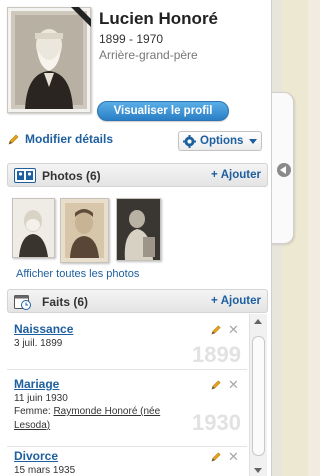  Describe the element at coordinates (127, 461) in the screenshot. I see `fact-item: Divorce 15 mars 1935 ✕` at that location.